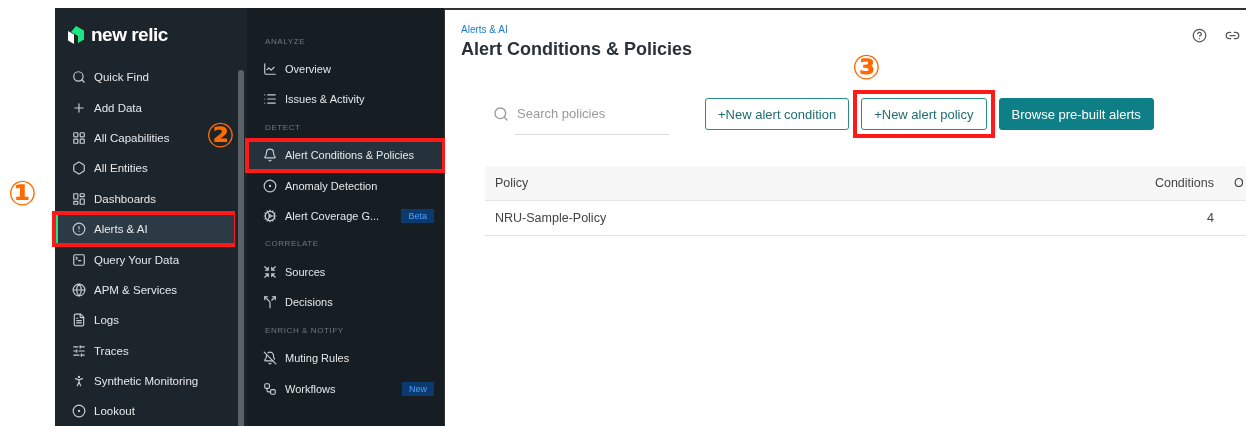 This screenshot has height=426, width=1246. What do you see at coordinates (270, 272) in the screenshot?
I see `arrows-icon` at bounding box center [270, 272].